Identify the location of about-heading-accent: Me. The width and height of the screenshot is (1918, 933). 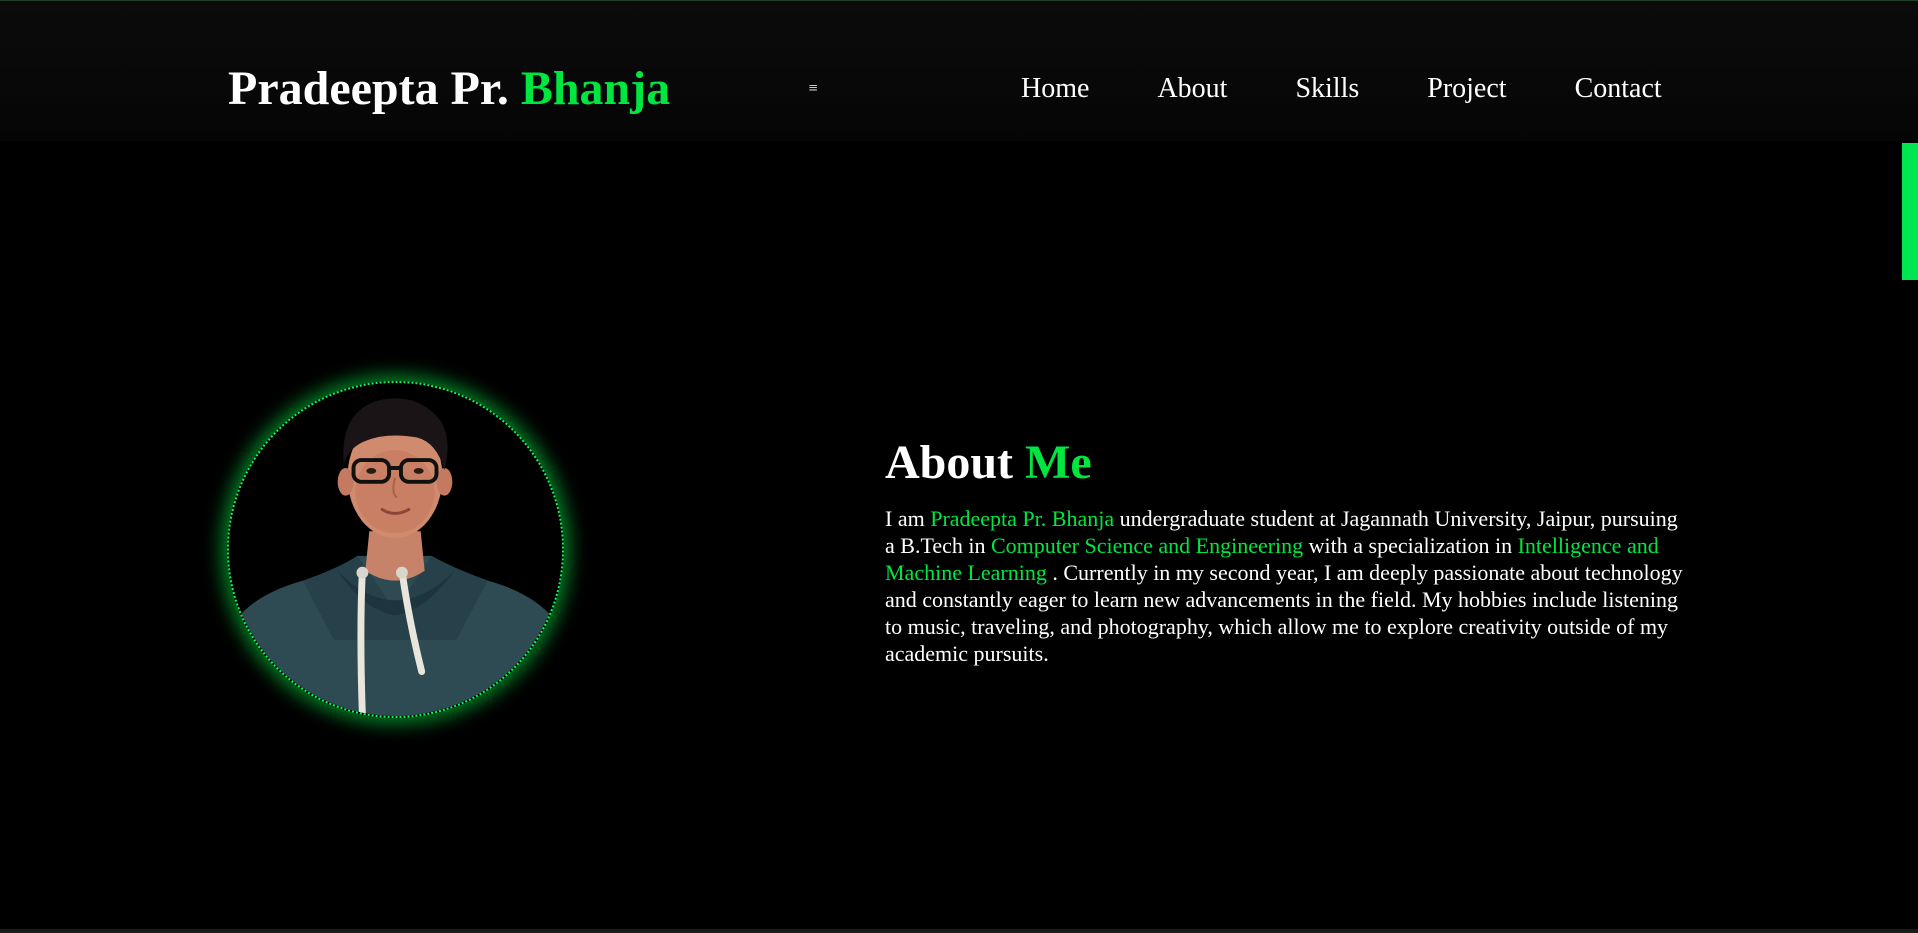
(1058, 462).